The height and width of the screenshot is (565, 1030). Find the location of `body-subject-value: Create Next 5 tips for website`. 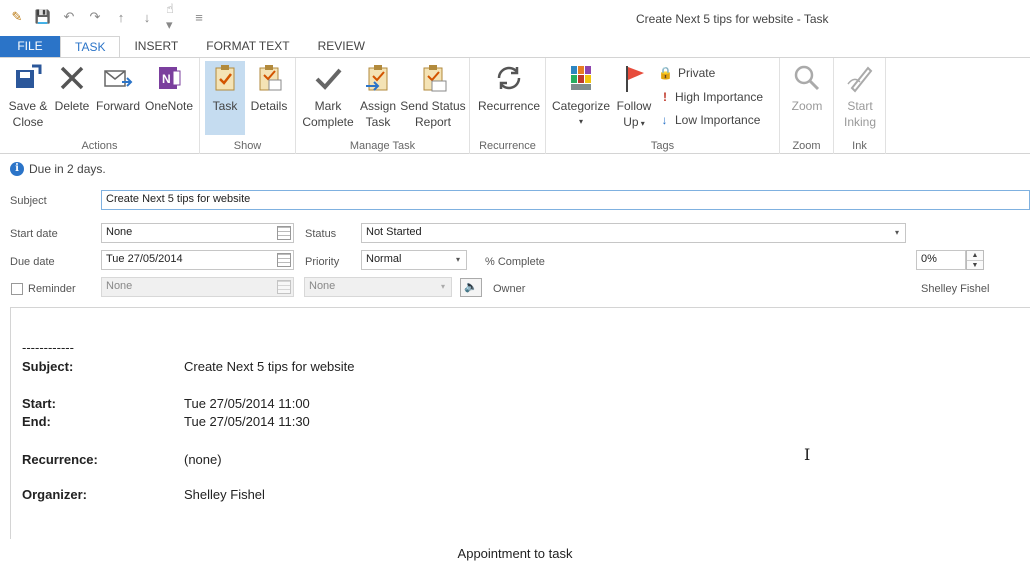

body-subject-value: Create Next 5 tips for website is located at coordinates (269, 366).